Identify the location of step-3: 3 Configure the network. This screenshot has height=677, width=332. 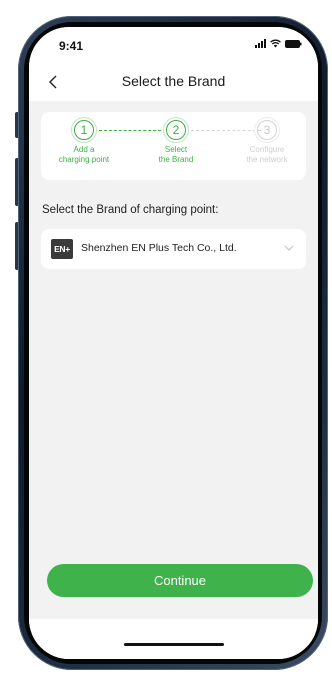
(267, 142).